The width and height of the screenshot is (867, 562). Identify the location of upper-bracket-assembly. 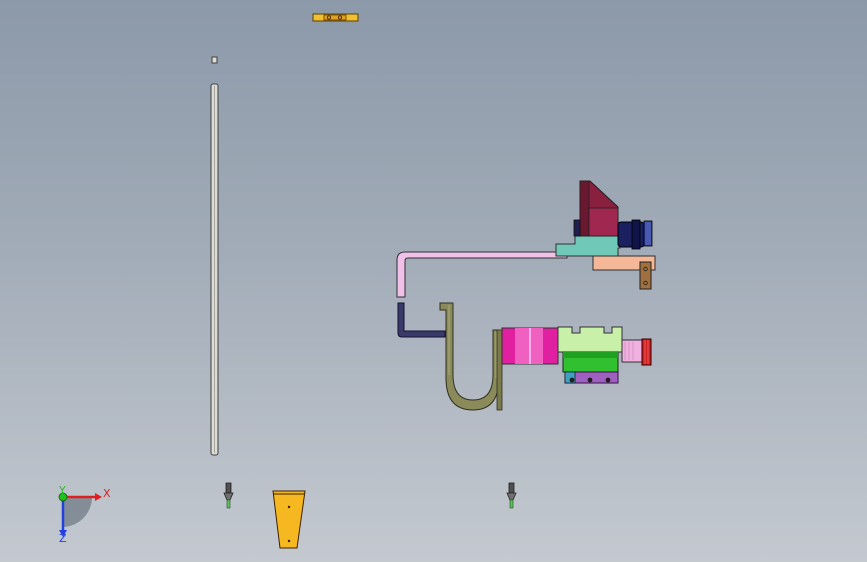
(605, 235).